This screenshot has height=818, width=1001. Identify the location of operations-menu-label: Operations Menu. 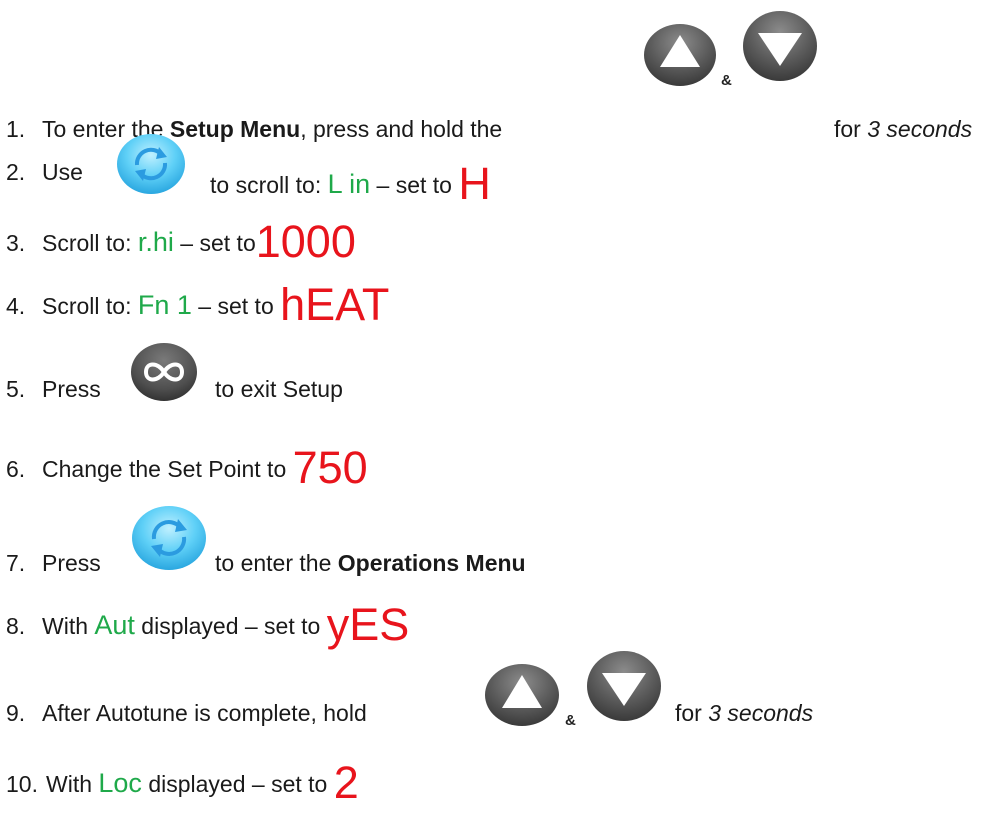
(431, 563).